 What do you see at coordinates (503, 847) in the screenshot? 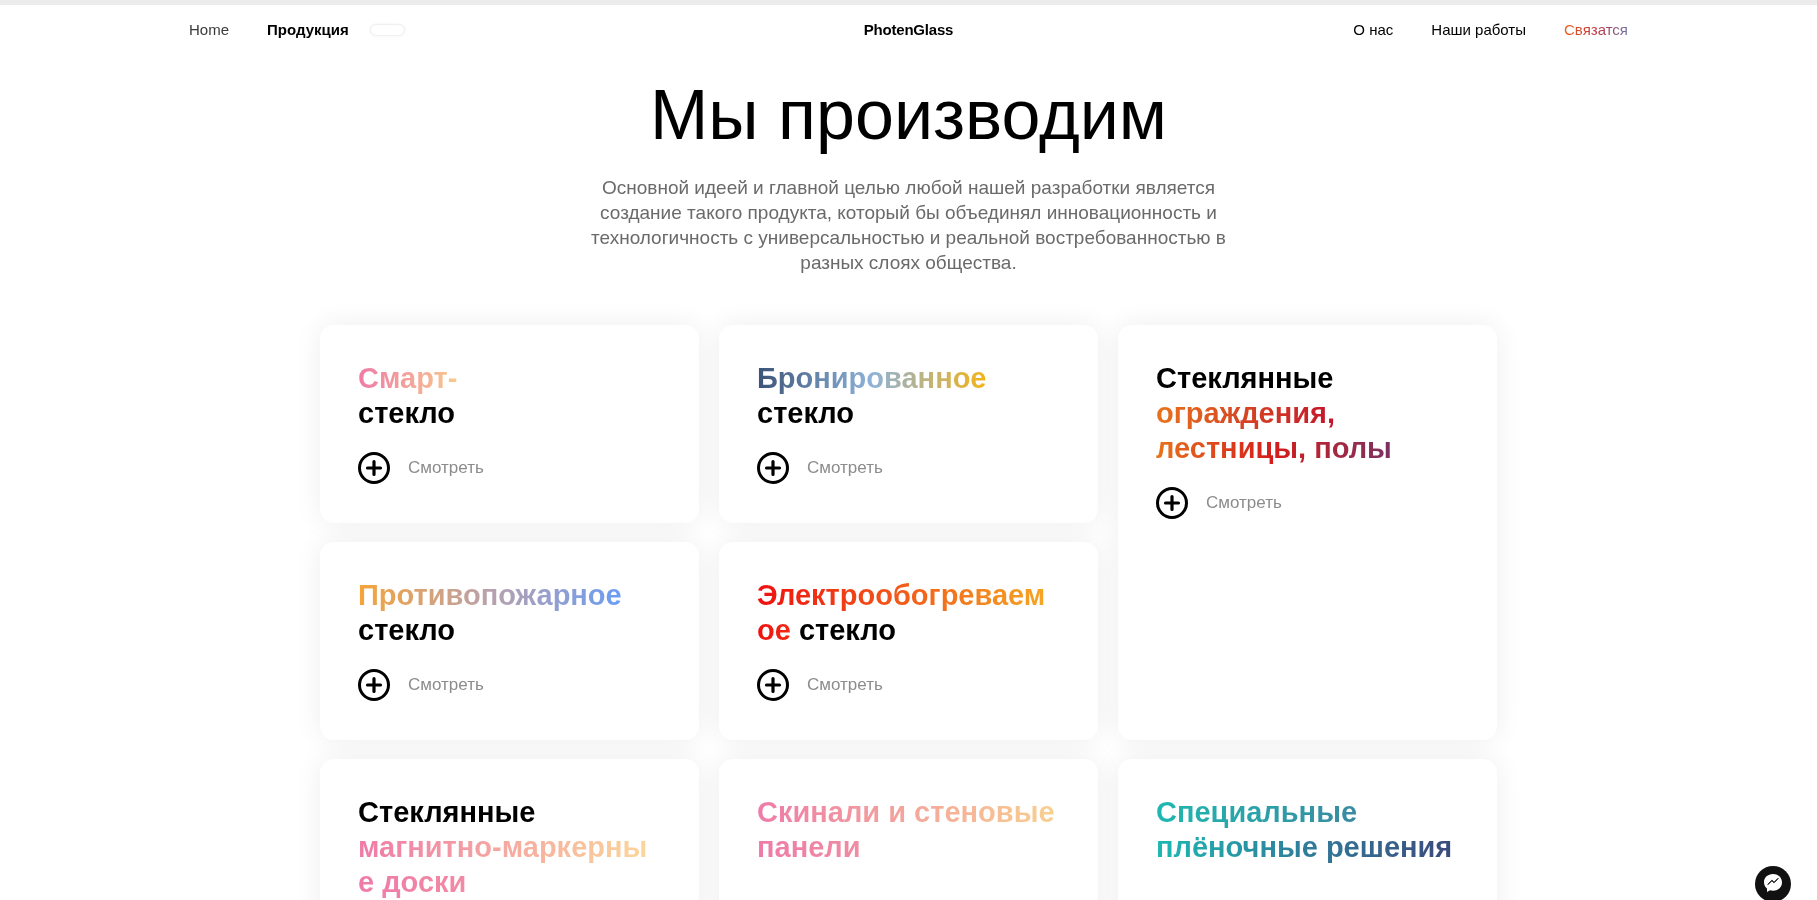
I see `card-title: Стеклянные магнитно-маркерны е доски` at bounding box center [503, 847].